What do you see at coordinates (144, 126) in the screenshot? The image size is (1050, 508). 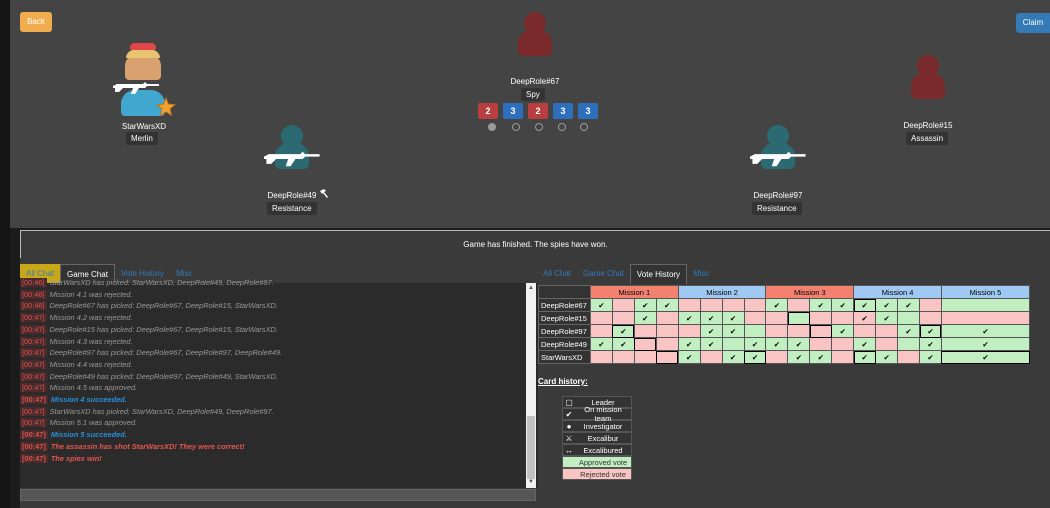 I see `player-name: StarWarsXD` at bounding box center [144, 126].